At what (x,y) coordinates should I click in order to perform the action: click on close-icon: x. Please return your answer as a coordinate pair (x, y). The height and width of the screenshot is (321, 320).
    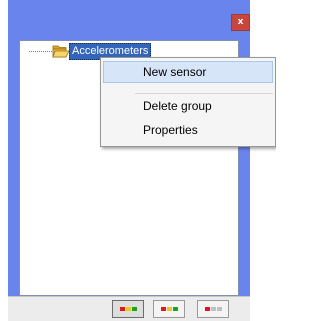
    Looking at the image, I should click on (240, 22).